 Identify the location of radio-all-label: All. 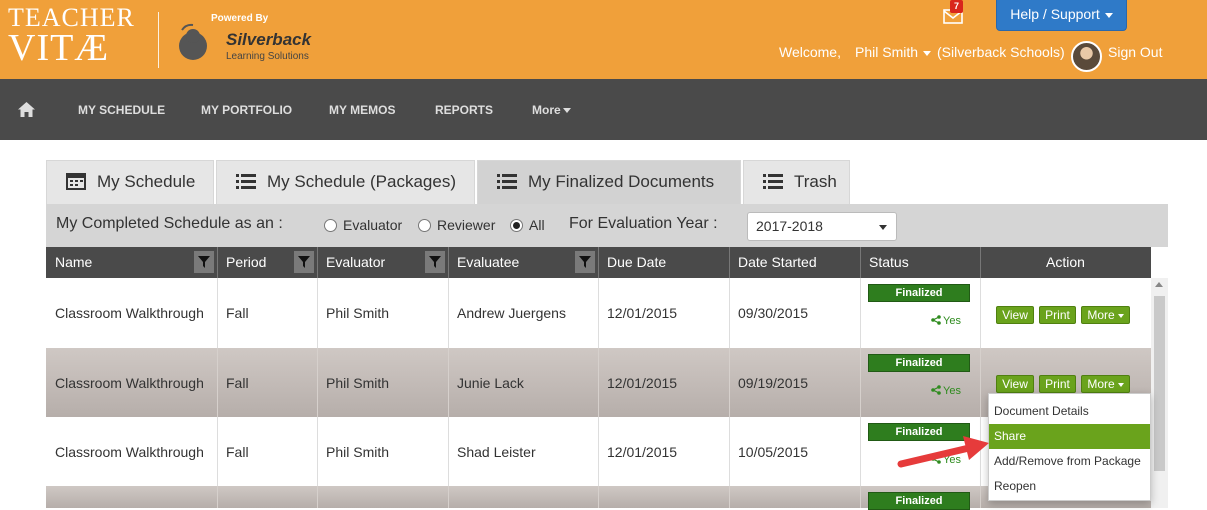
(537, 225).